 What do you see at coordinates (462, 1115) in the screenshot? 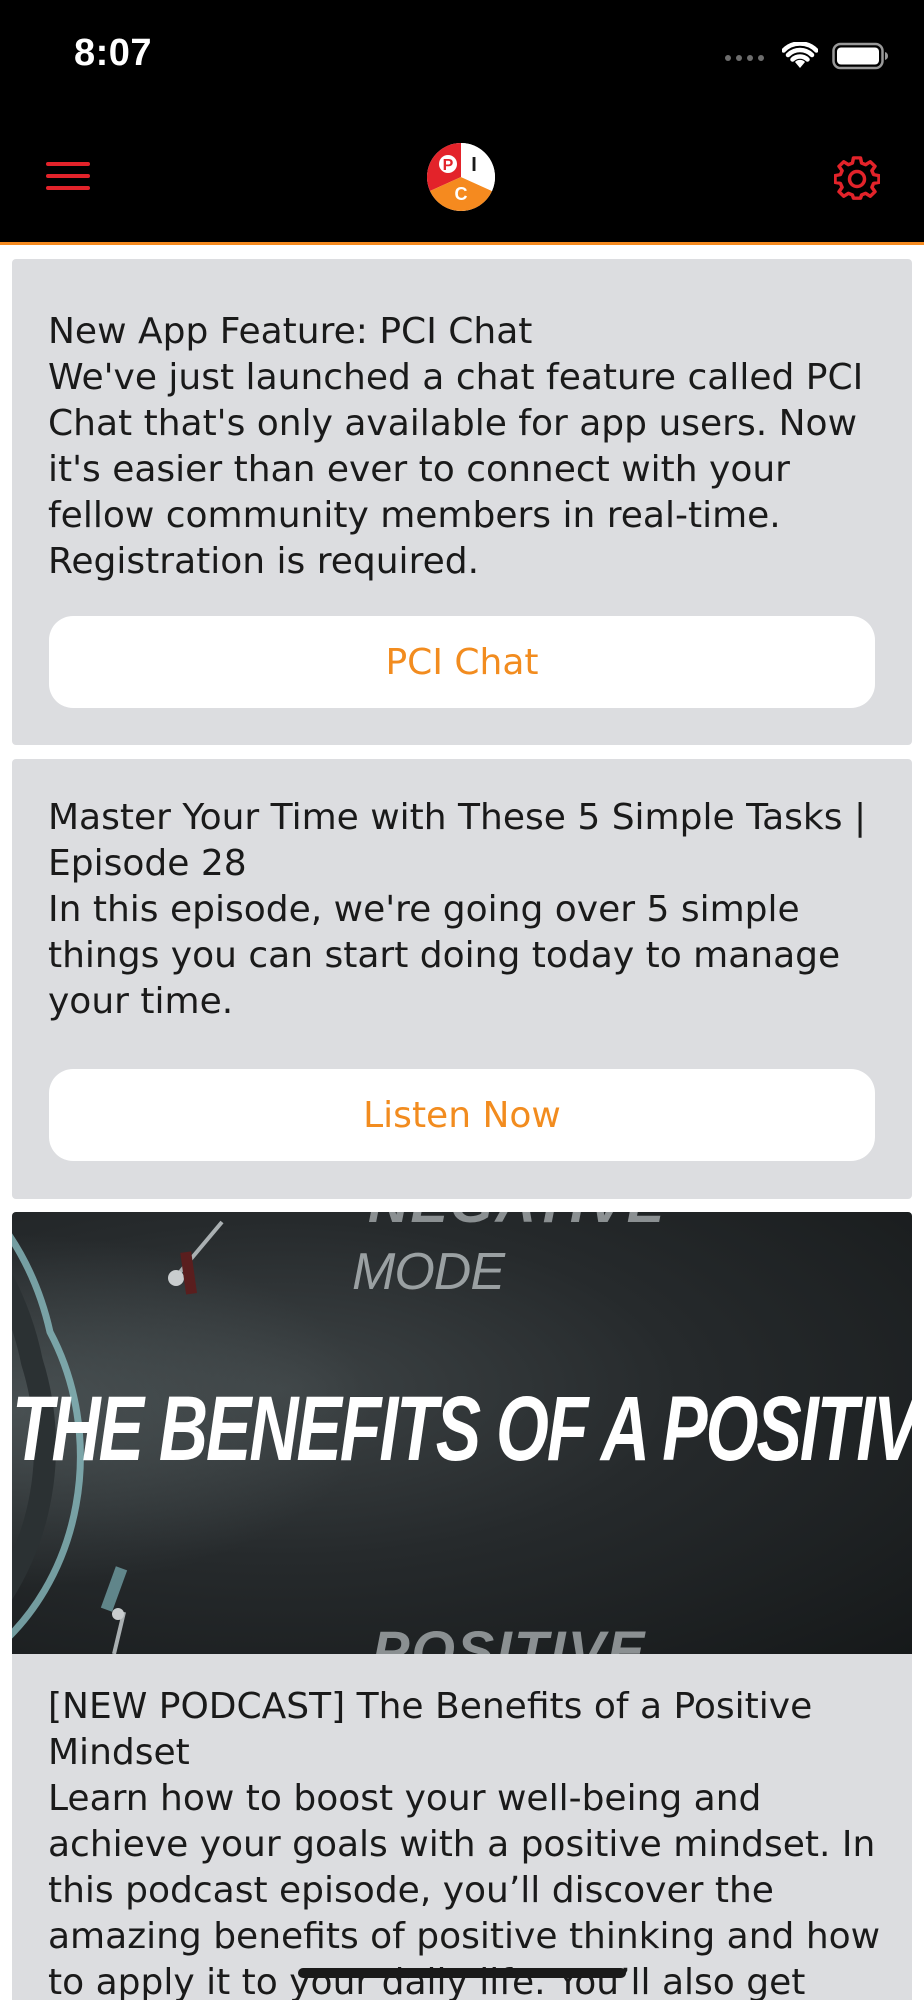
I see `listen-now-button: Listen Now` at bounding box center [462, 1115].